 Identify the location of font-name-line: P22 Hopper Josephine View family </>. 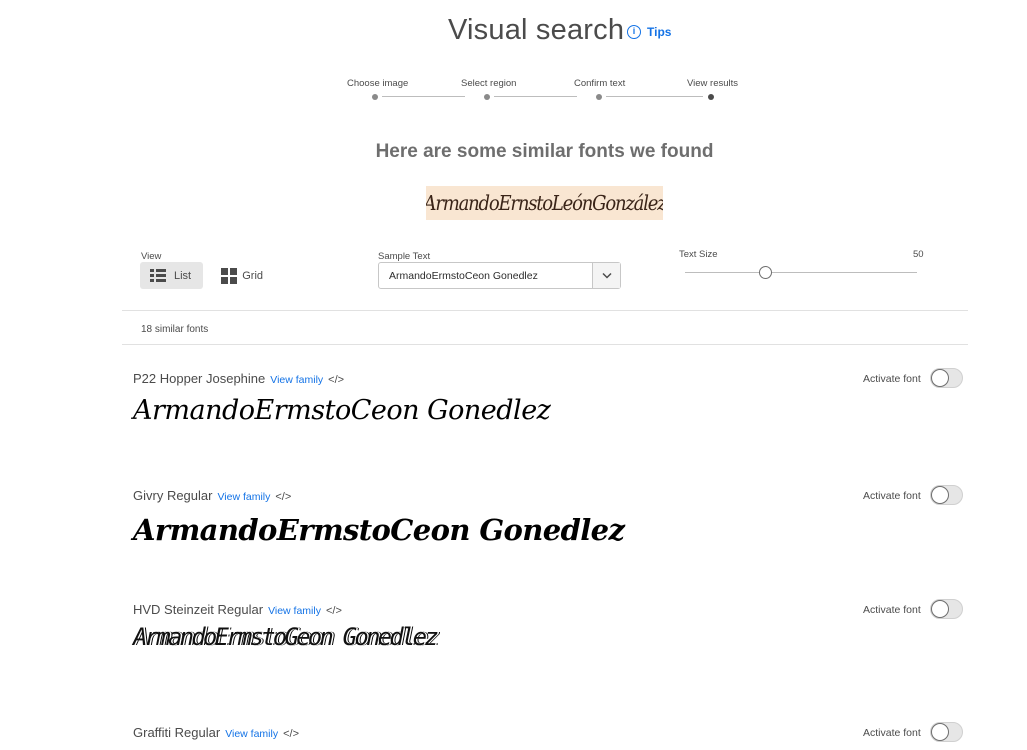
(238, 378).